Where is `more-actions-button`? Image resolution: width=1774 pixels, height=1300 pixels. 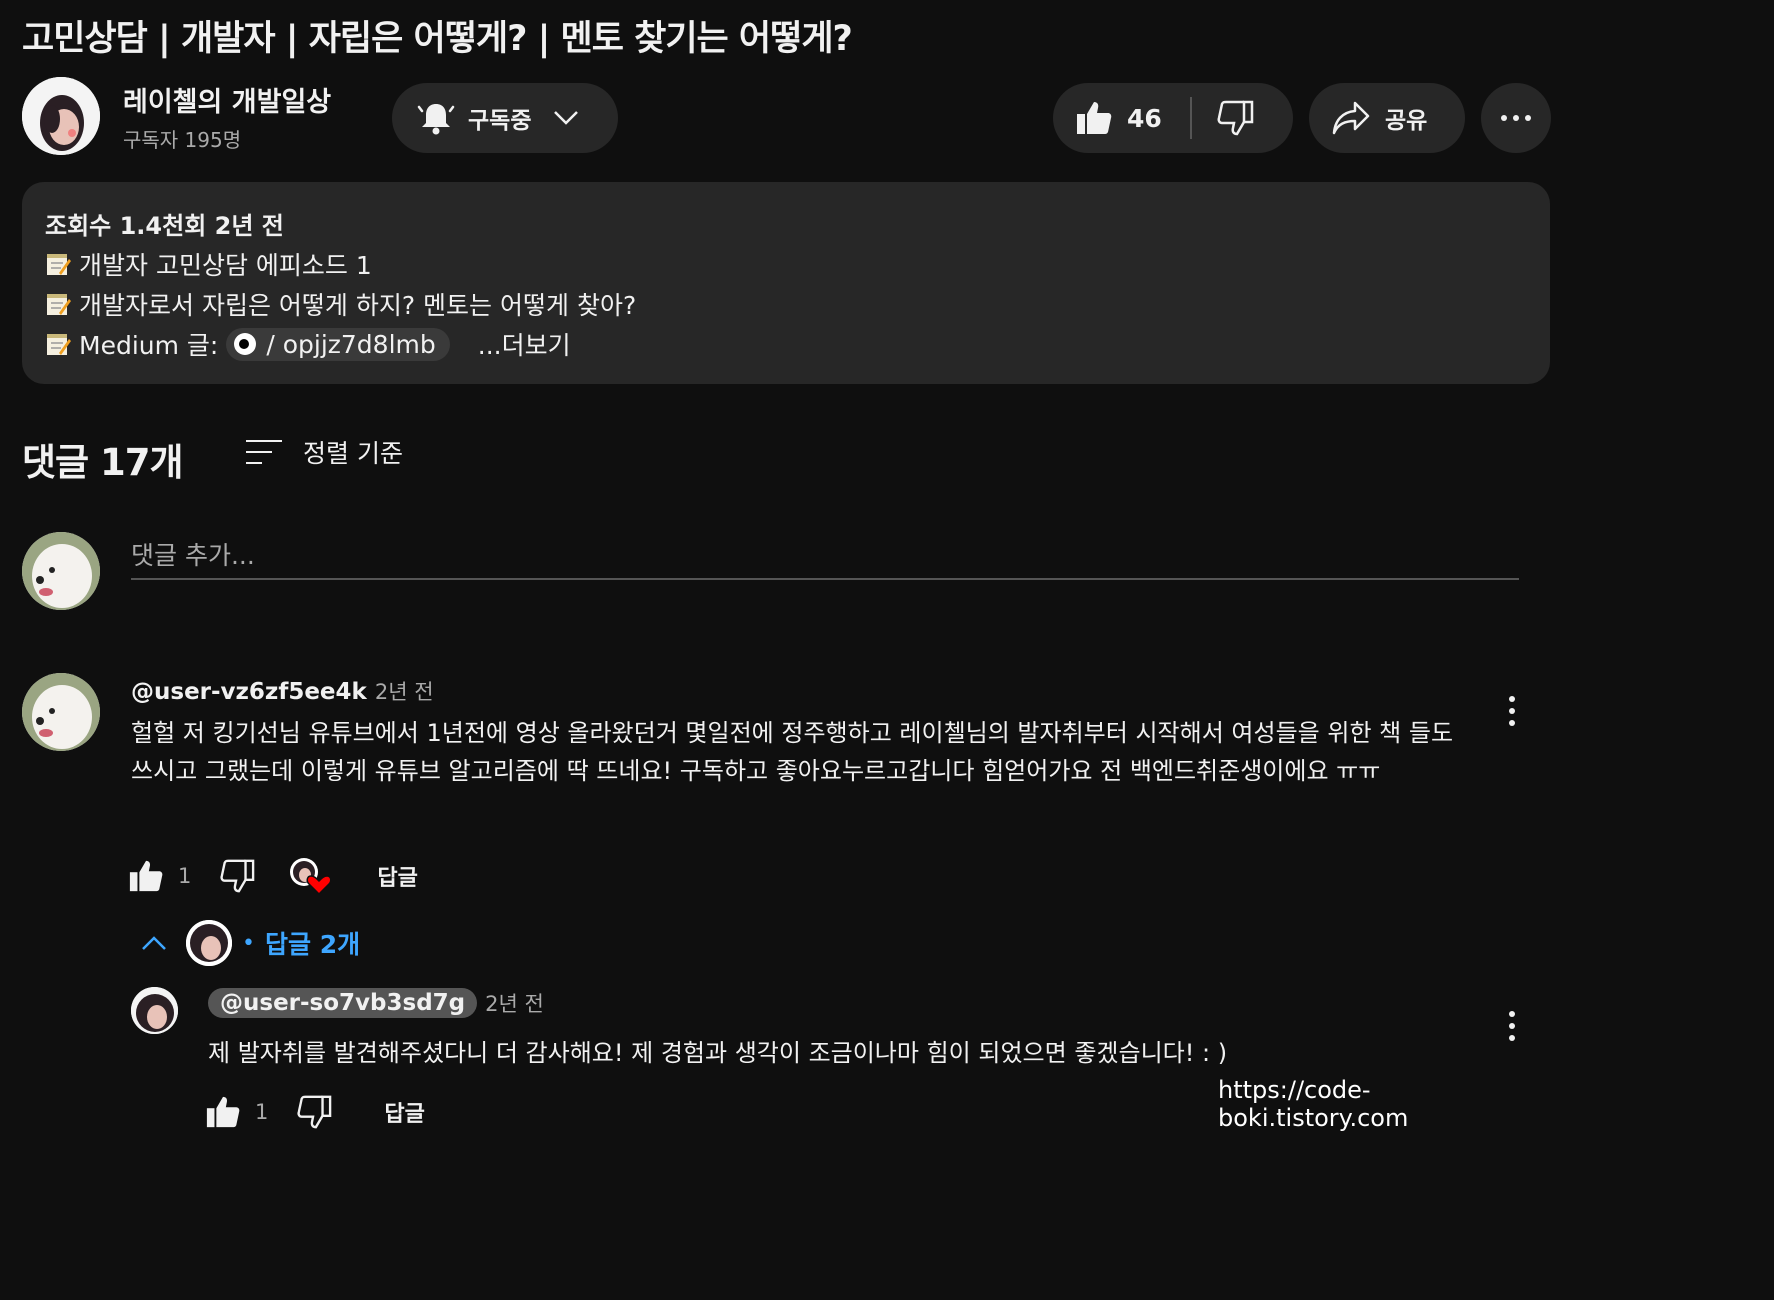
more-actions-button is located at coordinates (1516, 118).